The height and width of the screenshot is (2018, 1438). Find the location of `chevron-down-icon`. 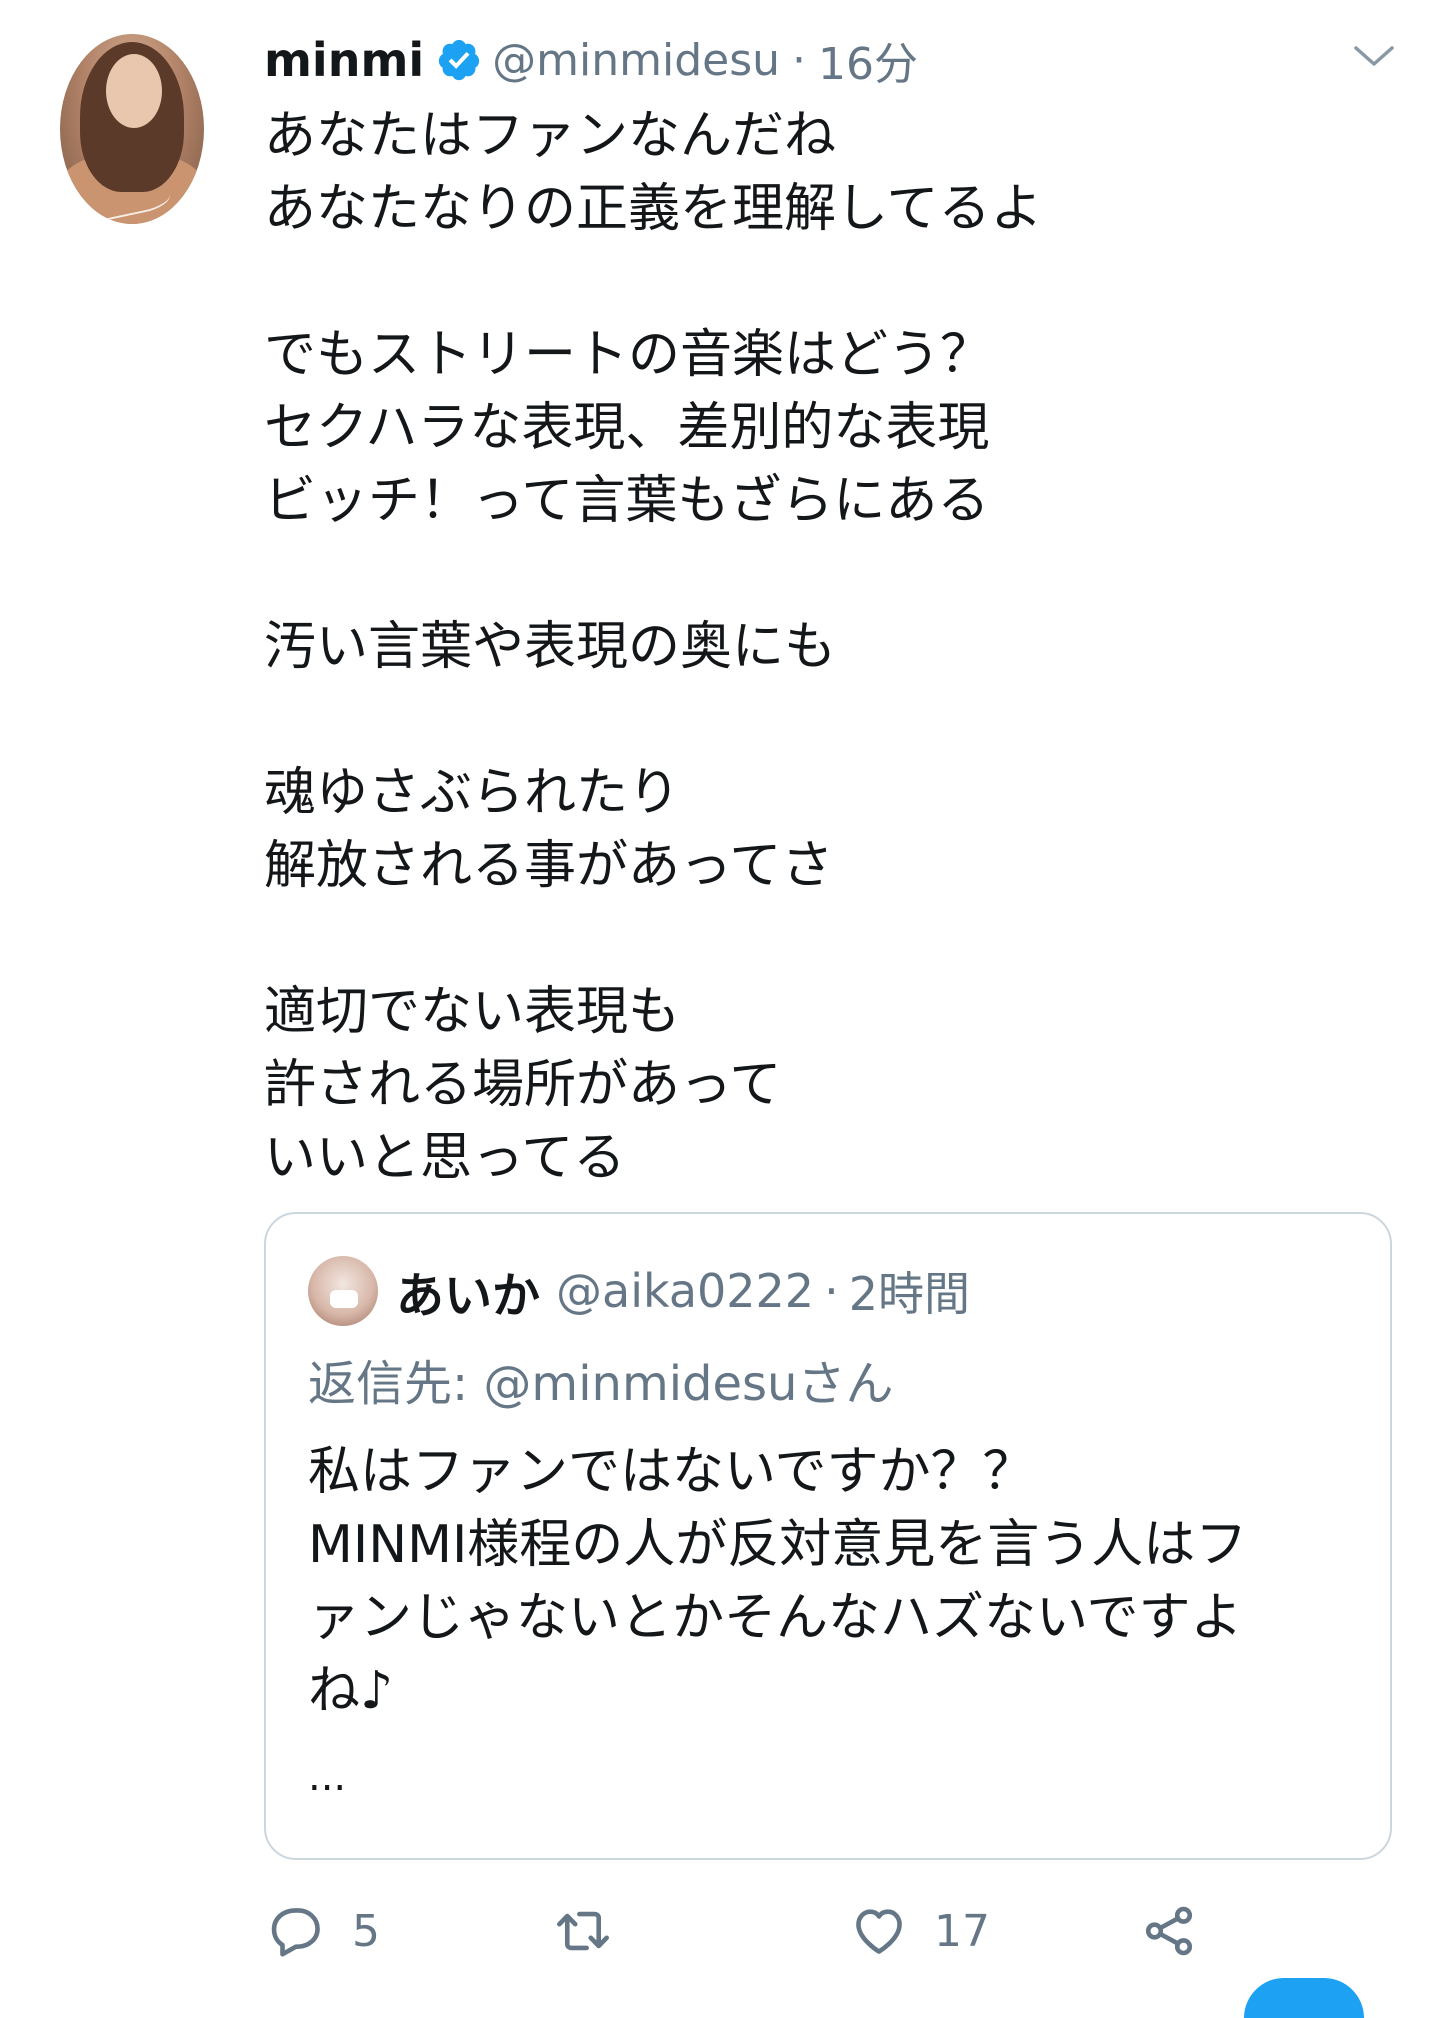

chevron-down-icon is located at coordinates (1374, 56).